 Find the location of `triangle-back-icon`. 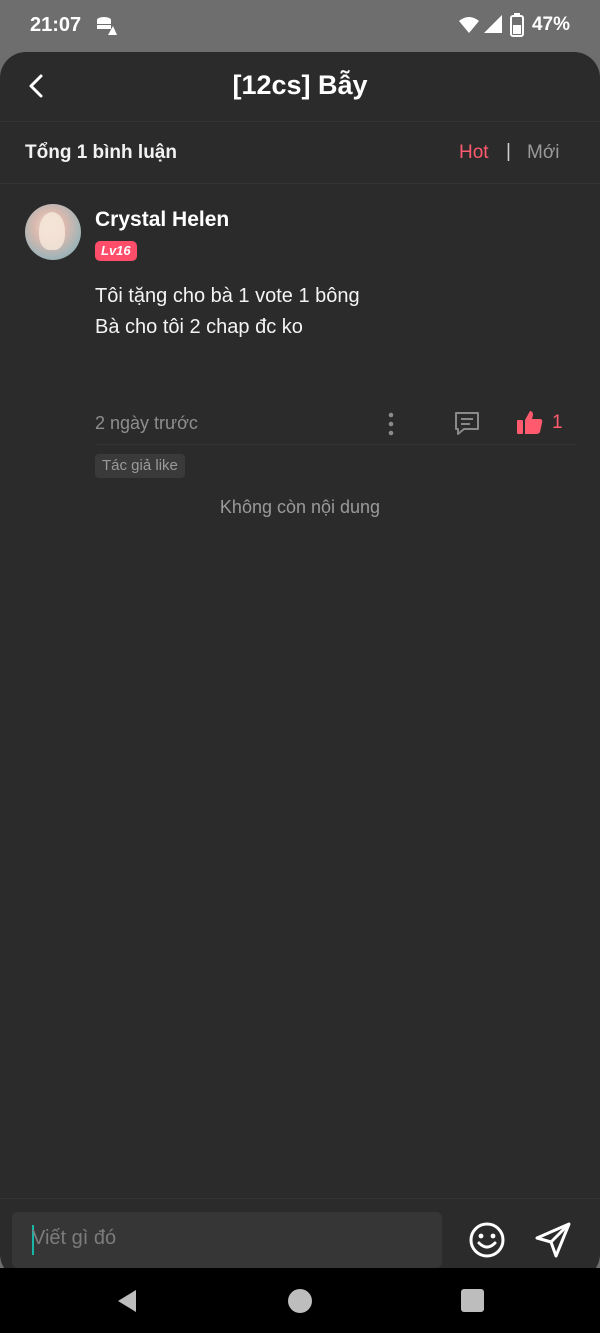

triangle-back-icon is located at coordinates (127, 1301).